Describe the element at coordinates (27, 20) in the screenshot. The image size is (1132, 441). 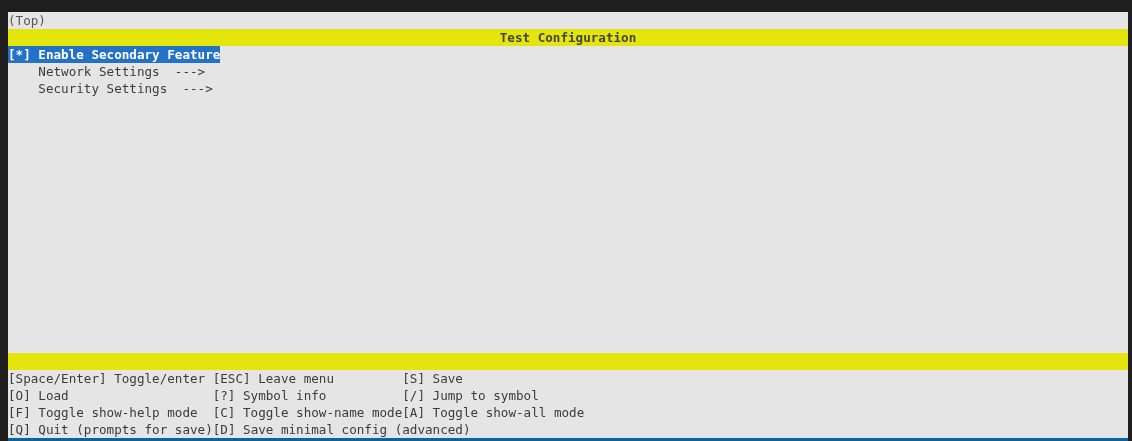
I see `breadcrumb: (Top)` at that location.